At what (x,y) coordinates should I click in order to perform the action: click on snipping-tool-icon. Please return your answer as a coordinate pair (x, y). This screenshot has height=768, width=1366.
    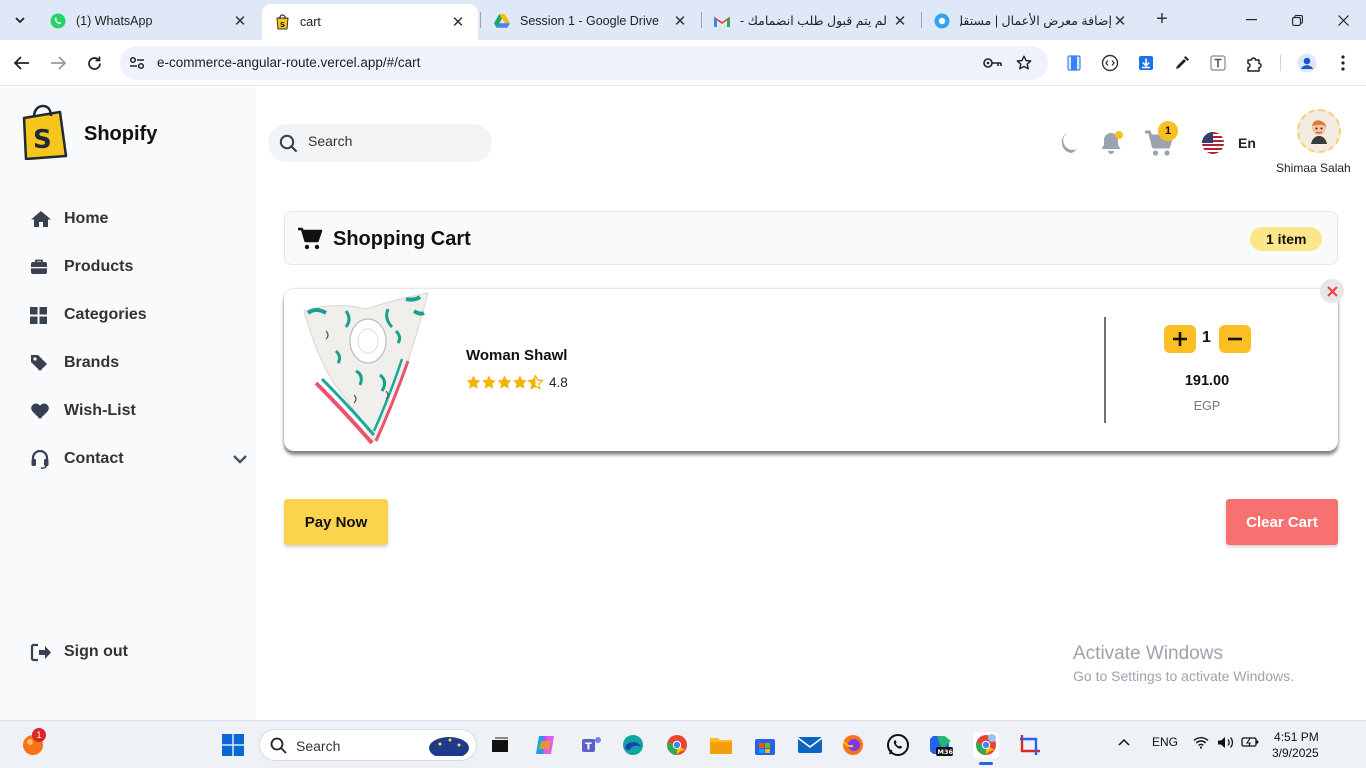
    Looking at the image, I should click on (1030, 745).